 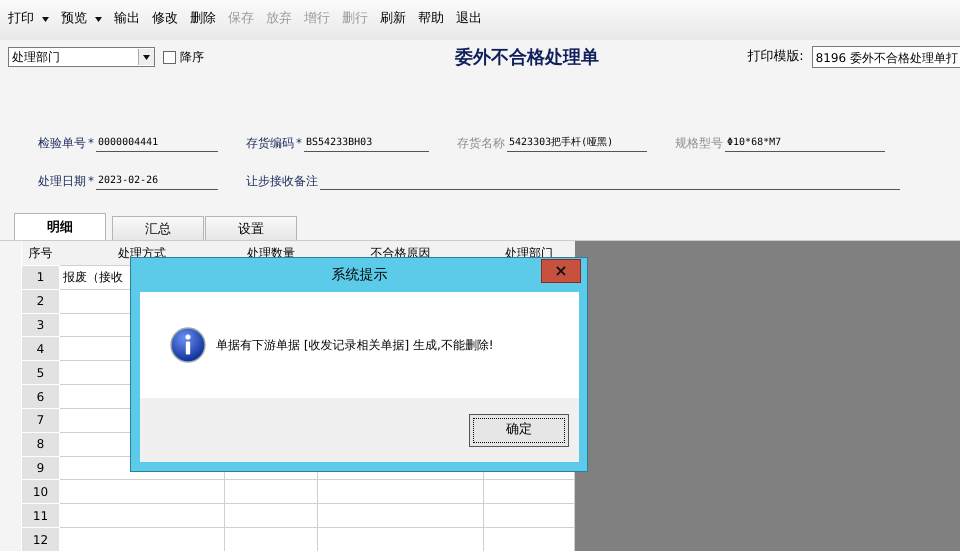 What do you see at coordinates (81, 57) in the screenshot?
I see `sort-dropdown: 处理部门` at bounding box center [81, 57].